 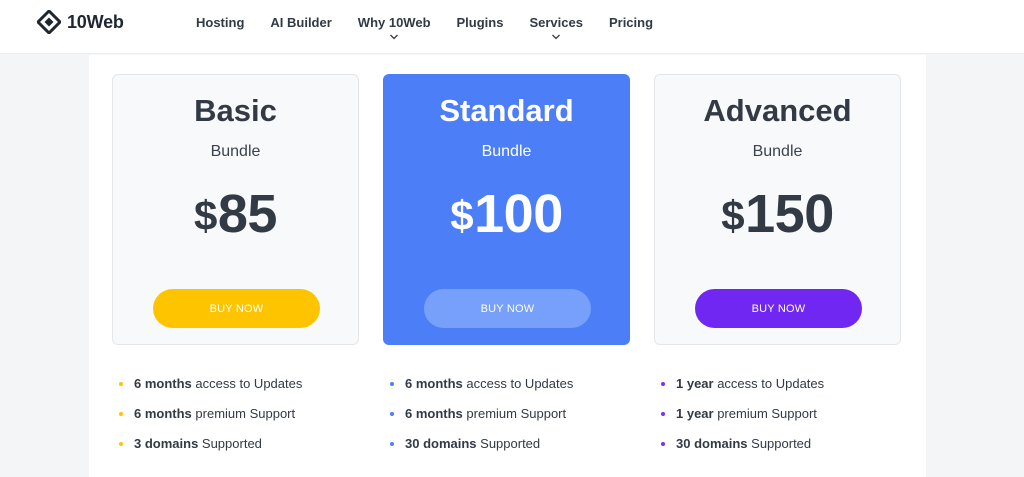 What do you see at coordinates (518, 214) in the screenshot?
I see `price-amount: 100` at bounding box center [518, 214].